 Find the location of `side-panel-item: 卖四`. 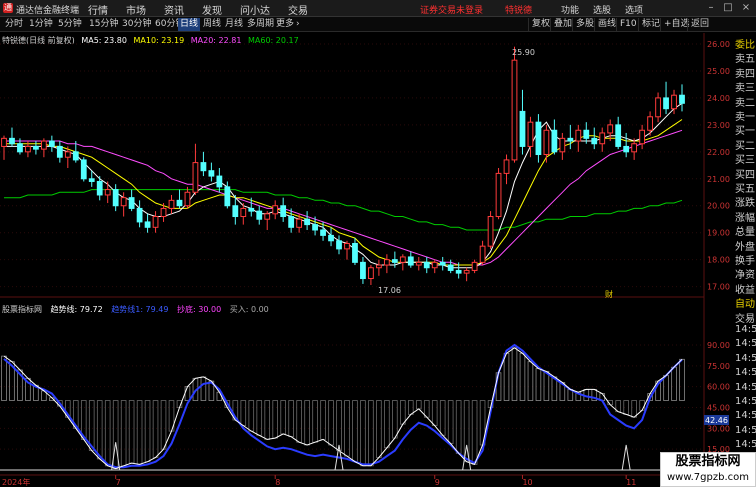

side-panel-item: 卖四 is located at coordinates (745, 72).